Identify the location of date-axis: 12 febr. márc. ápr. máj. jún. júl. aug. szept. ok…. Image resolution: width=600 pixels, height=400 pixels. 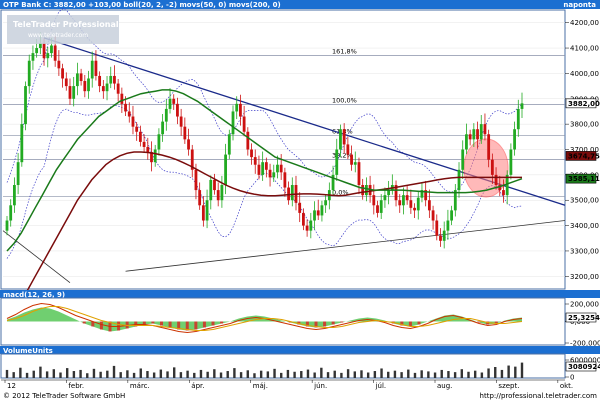
(287, 384).